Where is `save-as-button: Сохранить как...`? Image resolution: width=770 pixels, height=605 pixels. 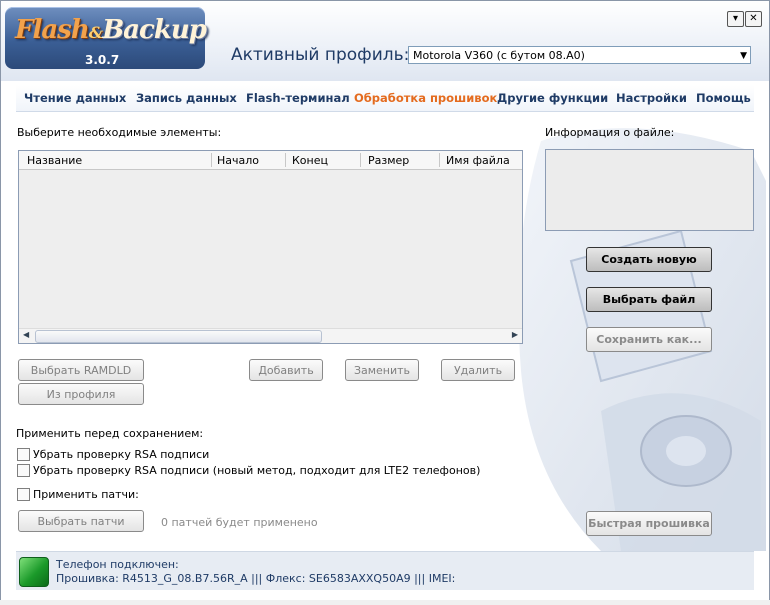 save-as-button: Сохранить как... is located at coordinates (649, 339).